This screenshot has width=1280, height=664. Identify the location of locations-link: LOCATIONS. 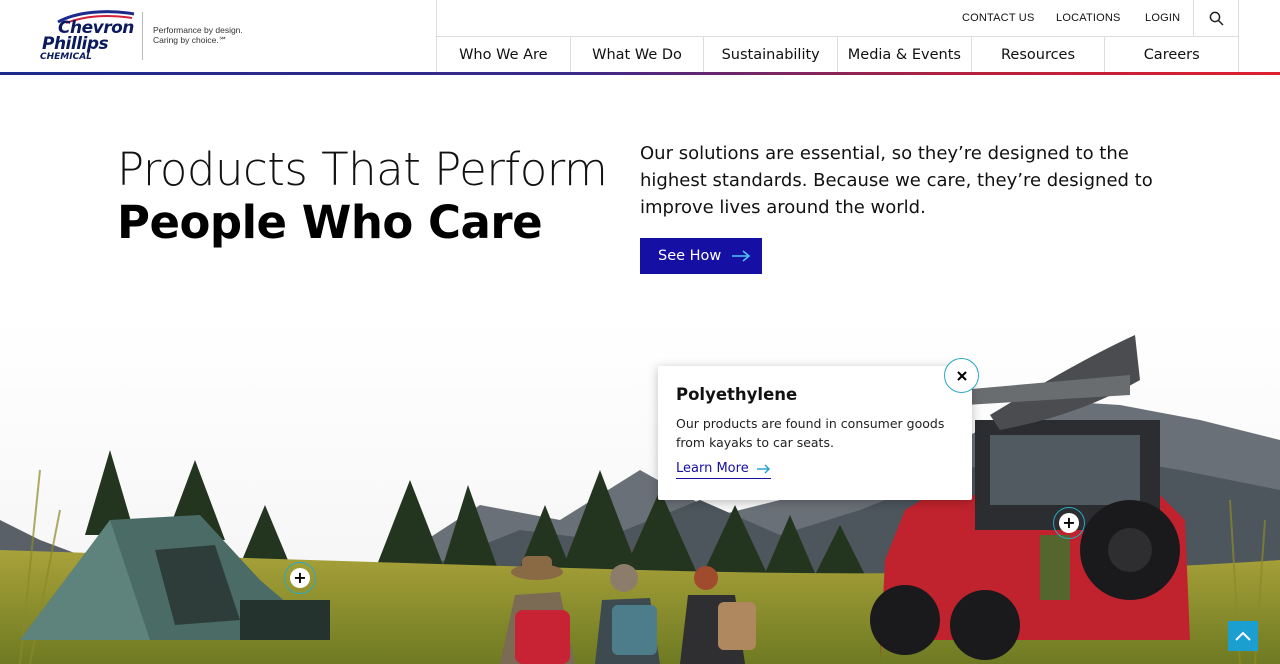
(1088, 18).